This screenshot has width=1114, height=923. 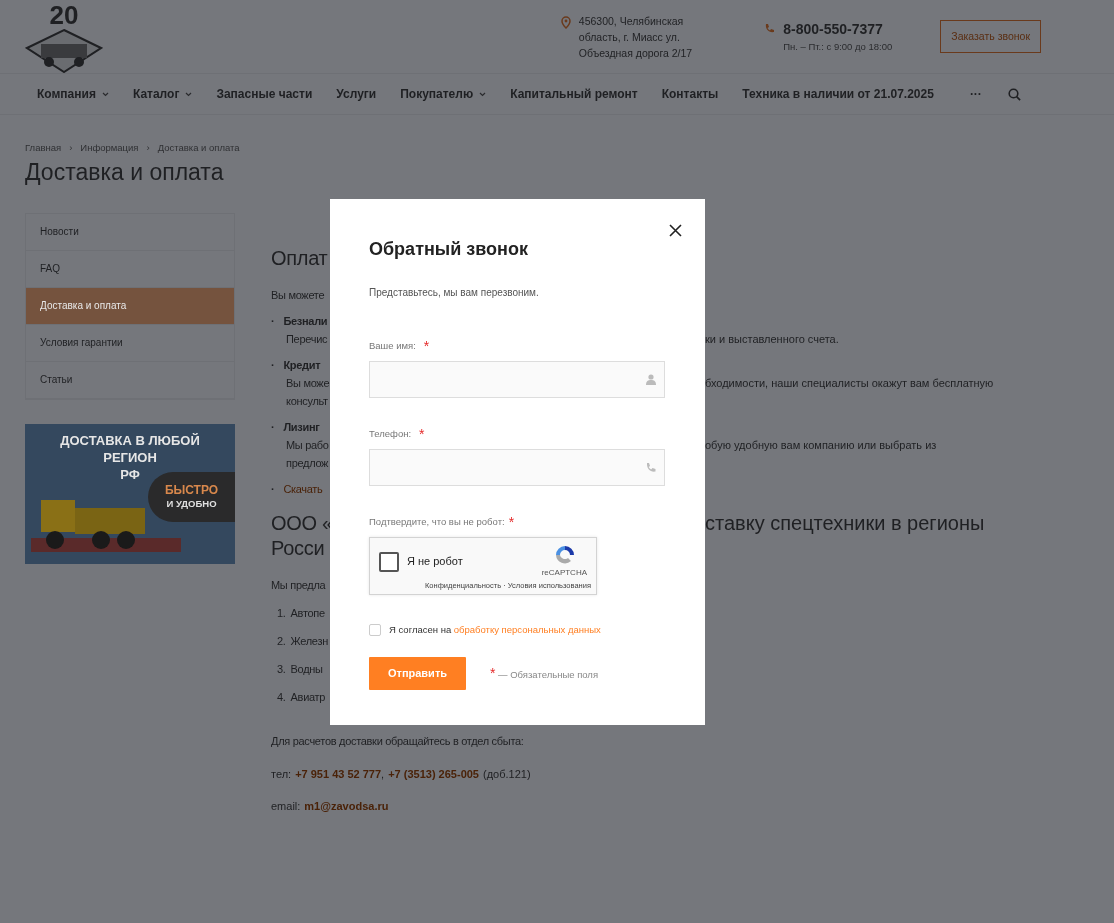 What do you see at coordinates (838, 94) in the screenshot?
I see `nav-item: Техника в наличии от 21.07.2025` at bounding box center [838, 94].